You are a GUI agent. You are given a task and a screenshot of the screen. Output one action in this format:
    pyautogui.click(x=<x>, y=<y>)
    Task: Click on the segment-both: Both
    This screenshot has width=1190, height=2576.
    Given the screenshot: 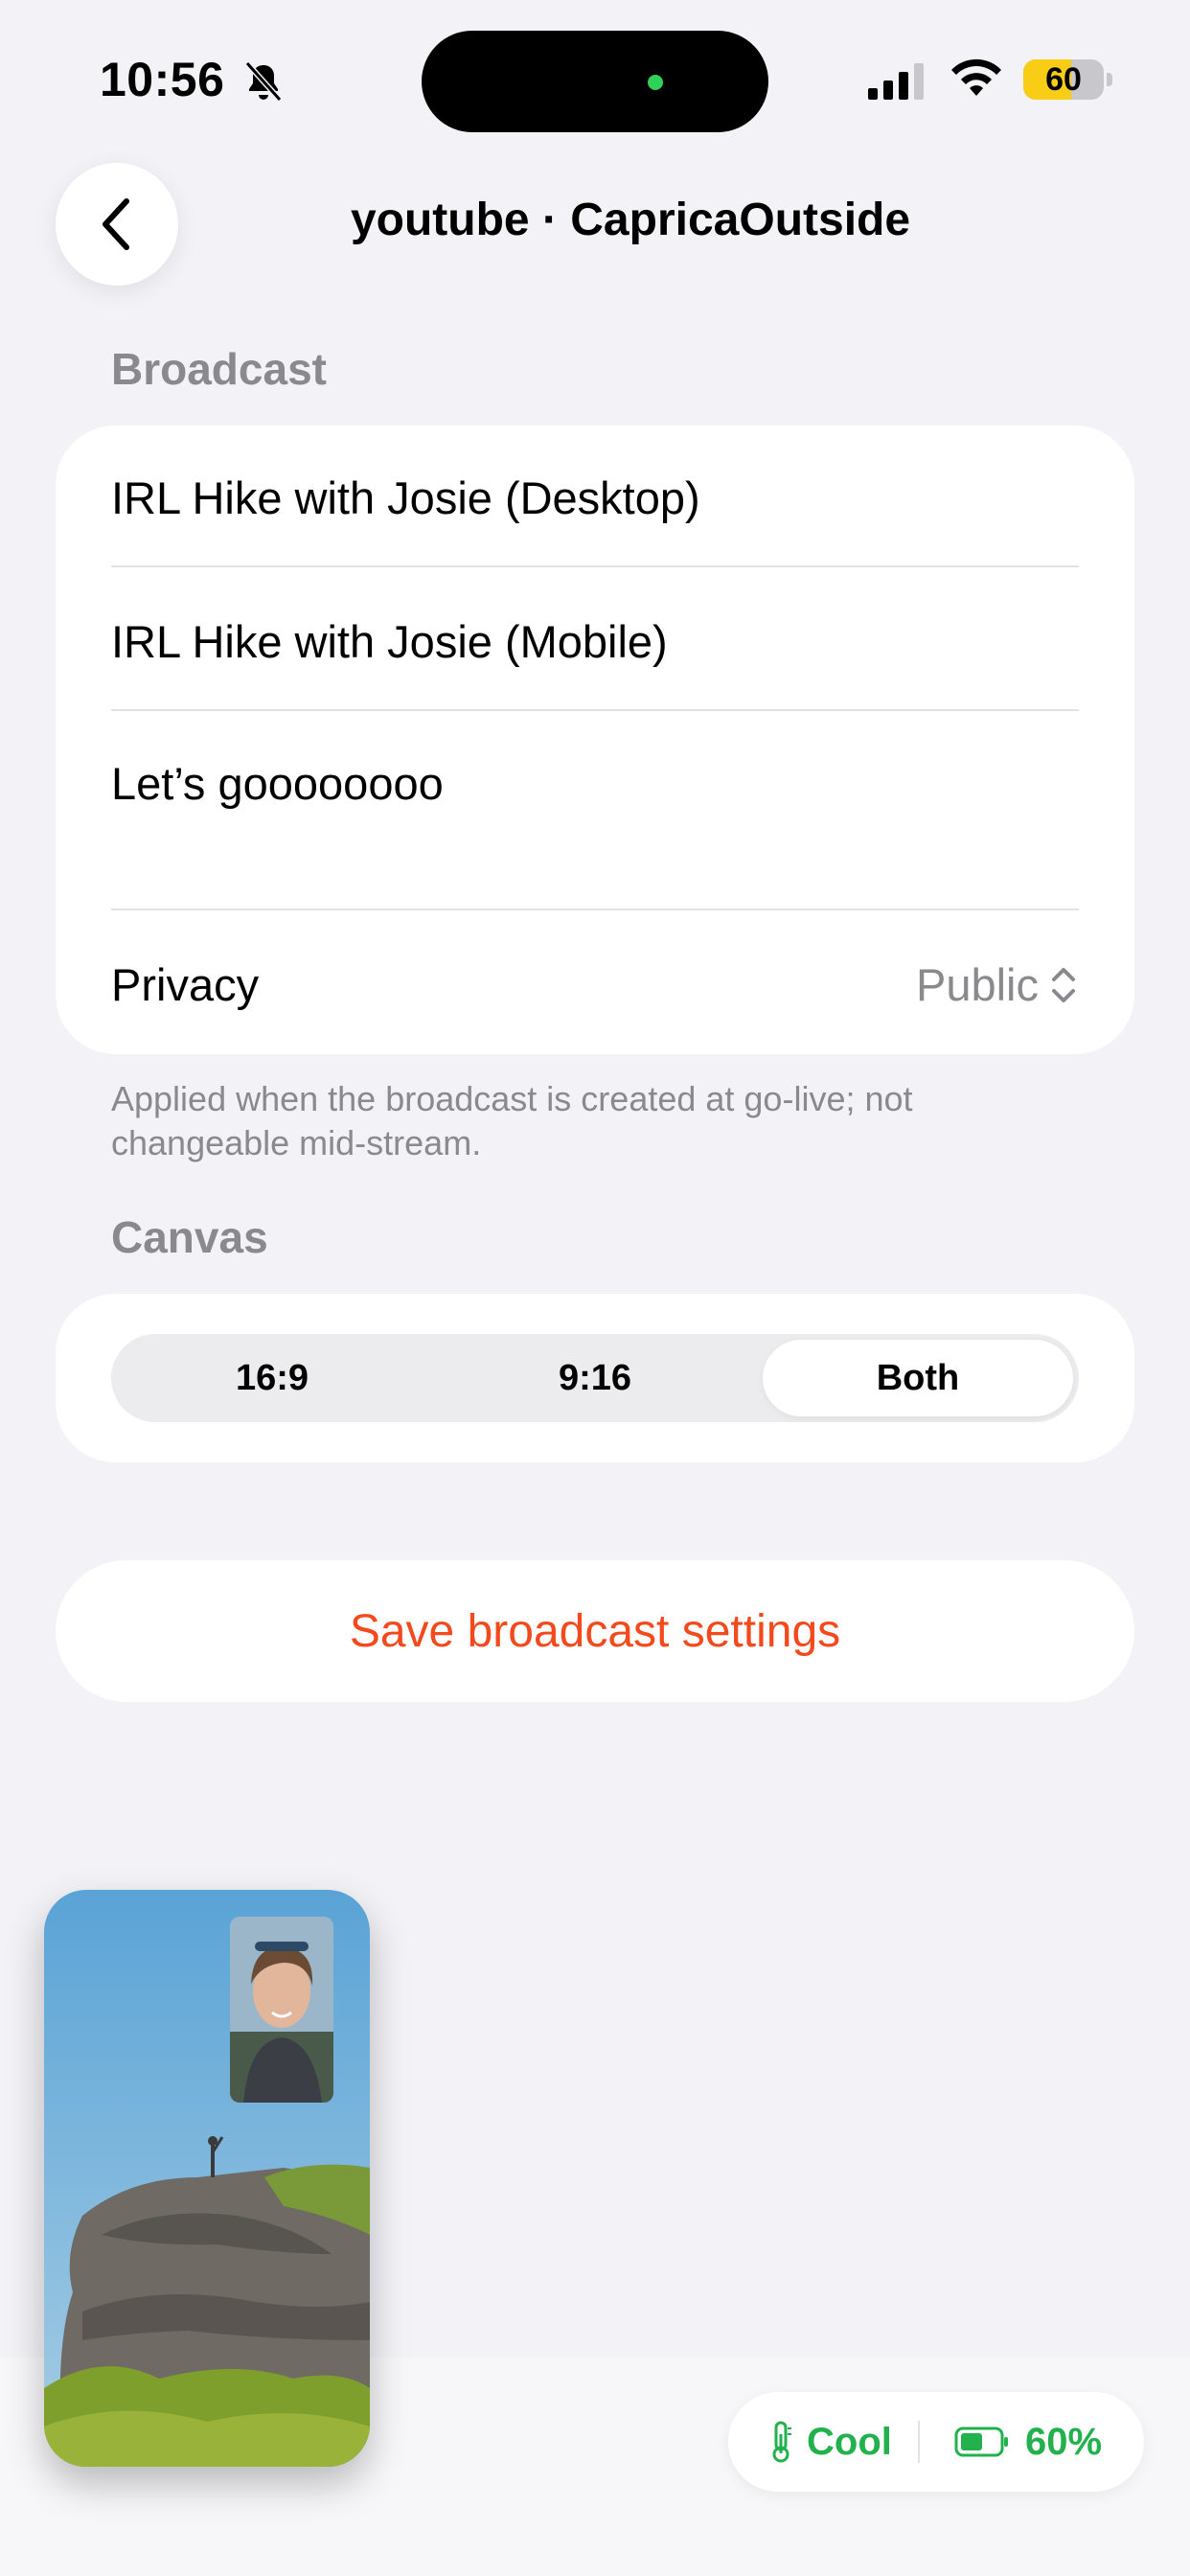 What is the action you would take?
    pyautogui.click(x=918, y=1378)
    